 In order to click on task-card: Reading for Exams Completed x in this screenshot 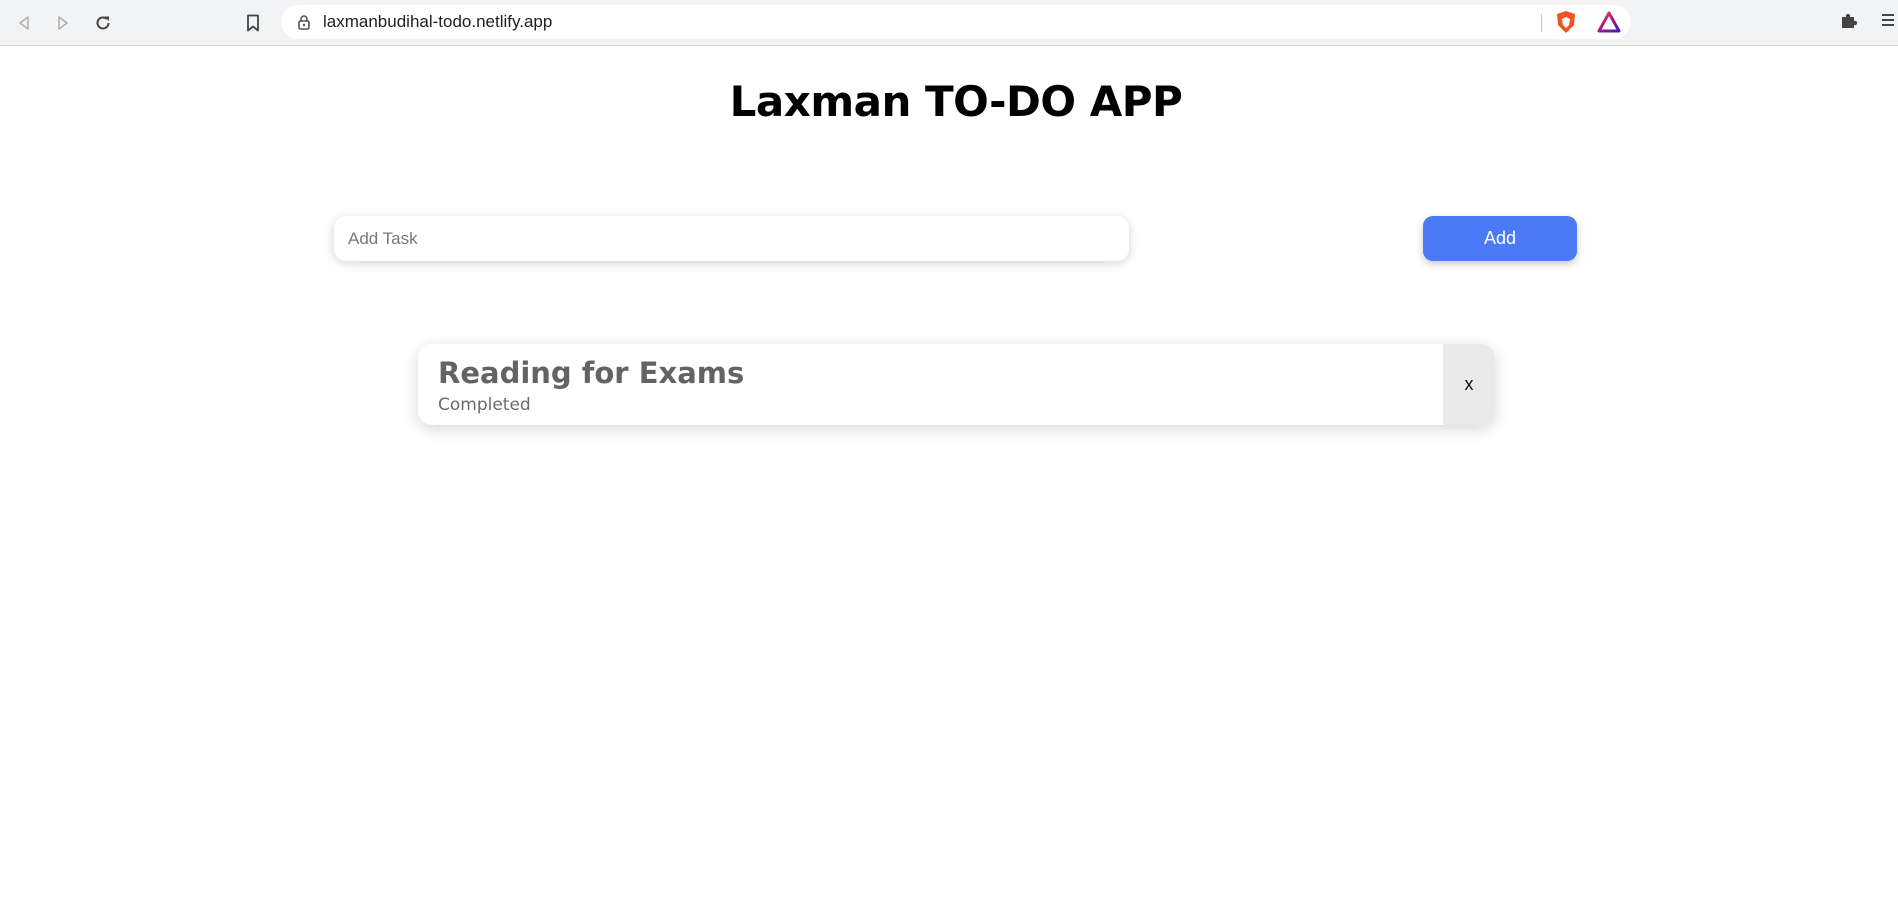, I will do `click(956, 384)`.